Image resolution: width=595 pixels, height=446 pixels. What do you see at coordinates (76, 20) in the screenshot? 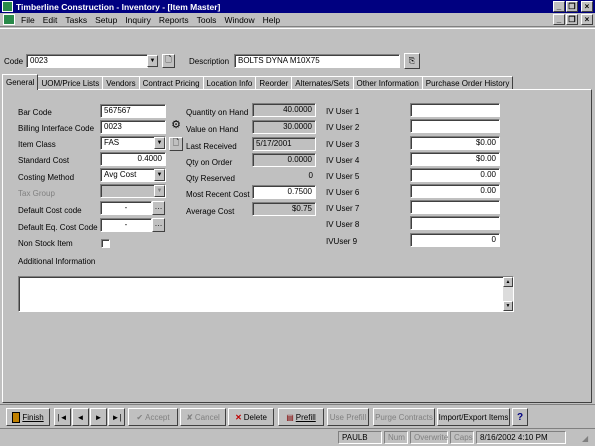
I see `menu-tasks: Tasks` at bounding box center [76, 20].